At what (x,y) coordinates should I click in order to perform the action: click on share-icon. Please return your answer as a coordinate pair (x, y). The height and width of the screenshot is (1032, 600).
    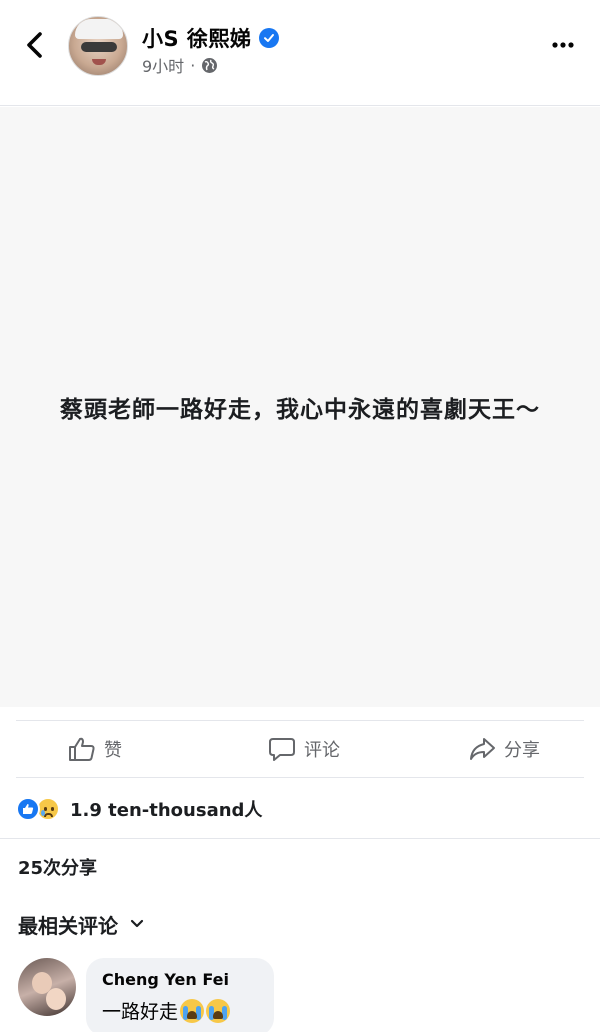
    Looking at the image, I should click on (482, 749).